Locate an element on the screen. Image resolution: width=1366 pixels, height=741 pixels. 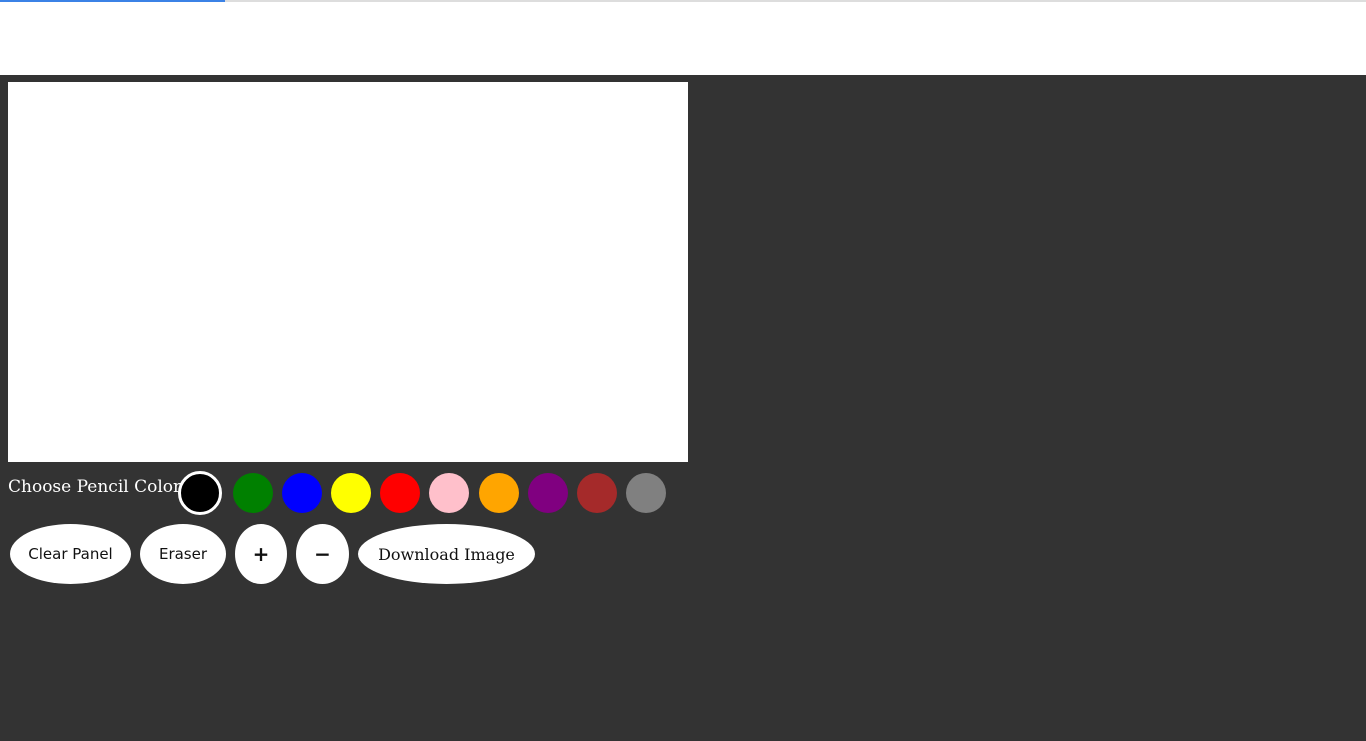
top-bar is located at coordinates (683, 37).